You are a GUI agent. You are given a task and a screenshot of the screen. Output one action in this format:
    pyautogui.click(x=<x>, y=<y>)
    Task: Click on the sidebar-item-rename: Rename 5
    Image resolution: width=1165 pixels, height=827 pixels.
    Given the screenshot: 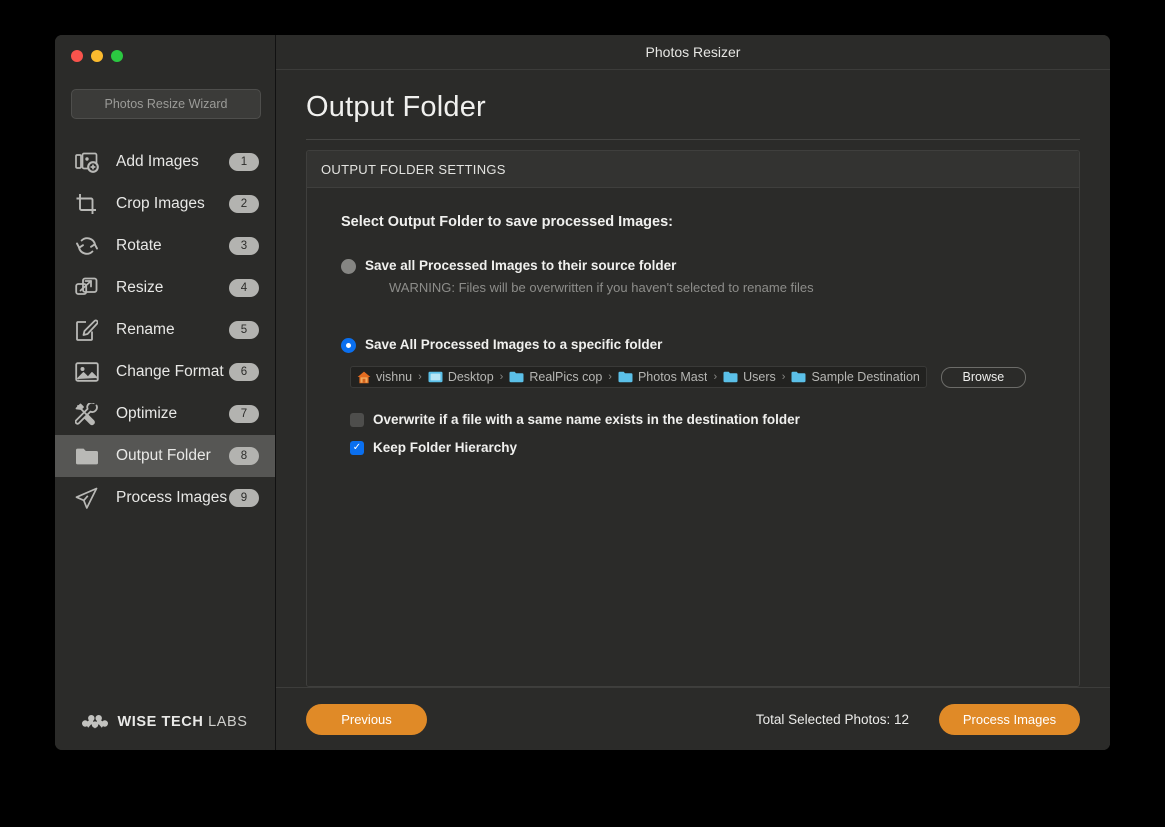 What is the action you would take?
    pyautogui.click(x=165, y=330)
    